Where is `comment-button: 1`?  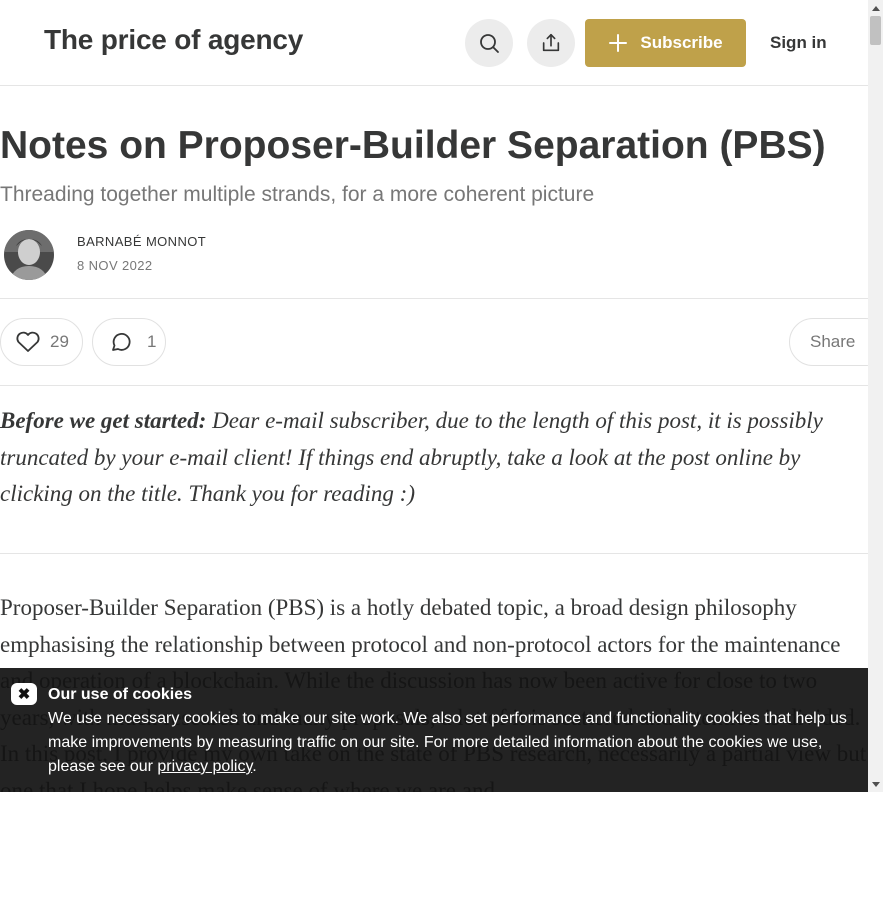
comment-button: 1 is located at coordinates (129, 342).